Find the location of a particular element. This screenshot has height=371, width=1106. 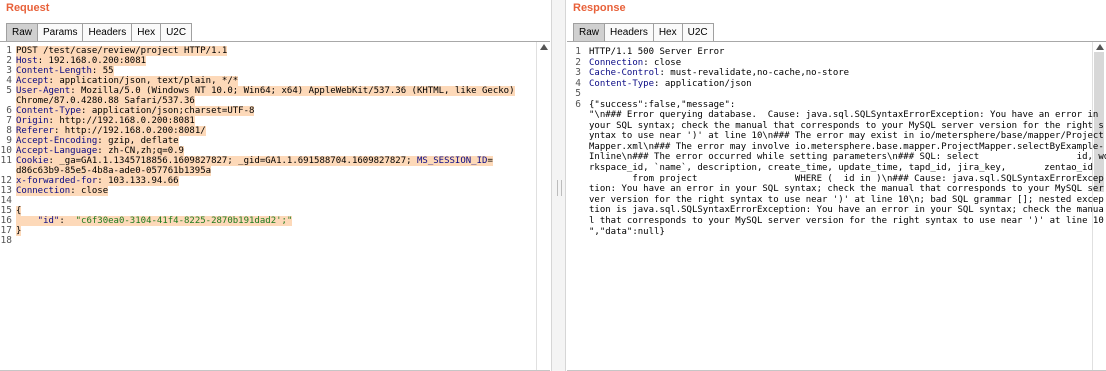

code-token: User-Agent is located at coordinates (43, 91).